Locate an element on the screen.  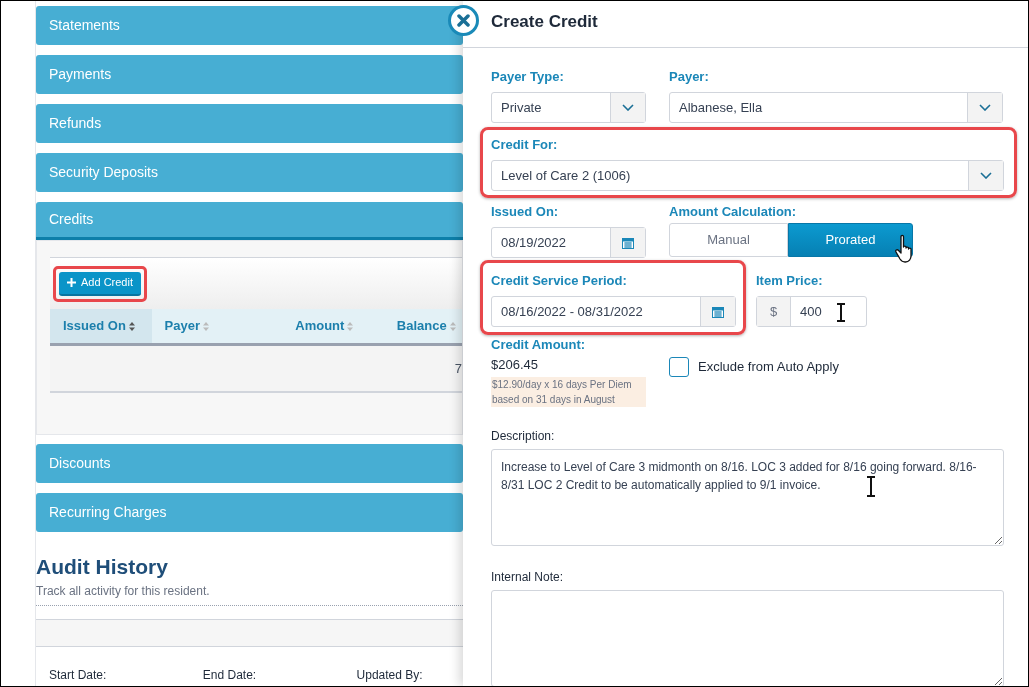
panel-header: Payments is located at coordinates (249, 74).